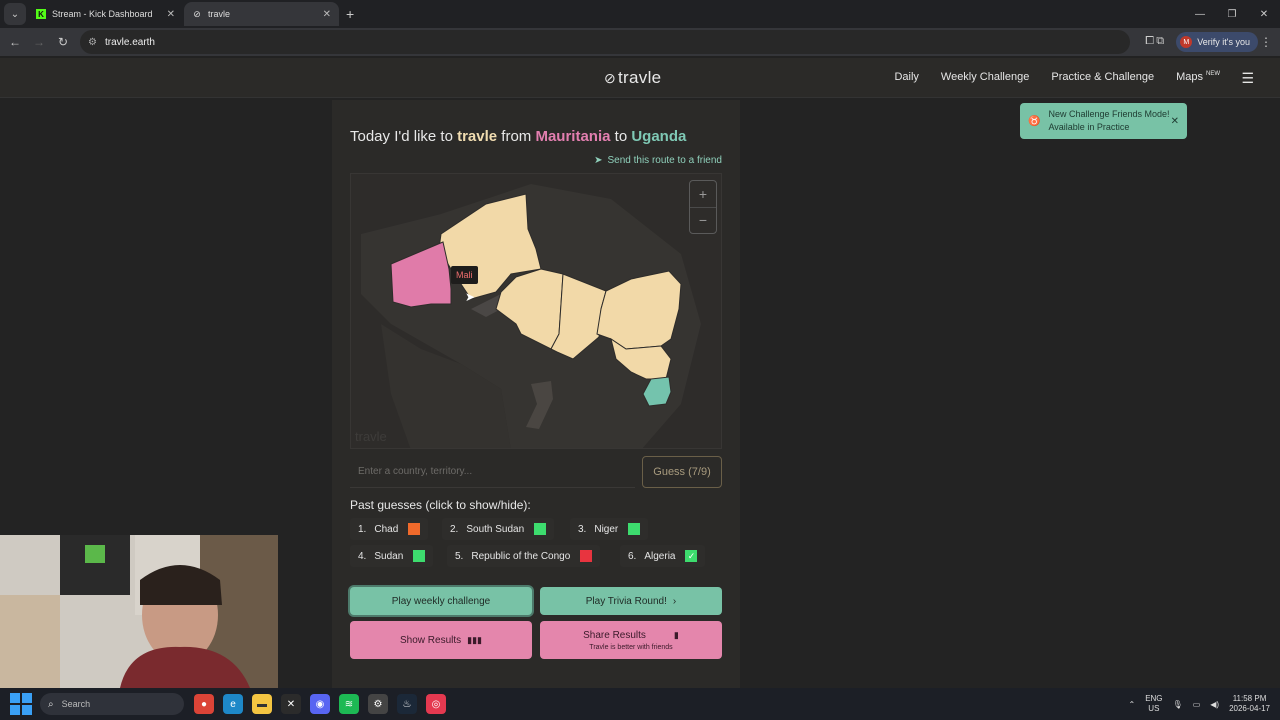 This screenshot has width=1280, height=720. I want to click on headline-text: to, so click(621, 136).